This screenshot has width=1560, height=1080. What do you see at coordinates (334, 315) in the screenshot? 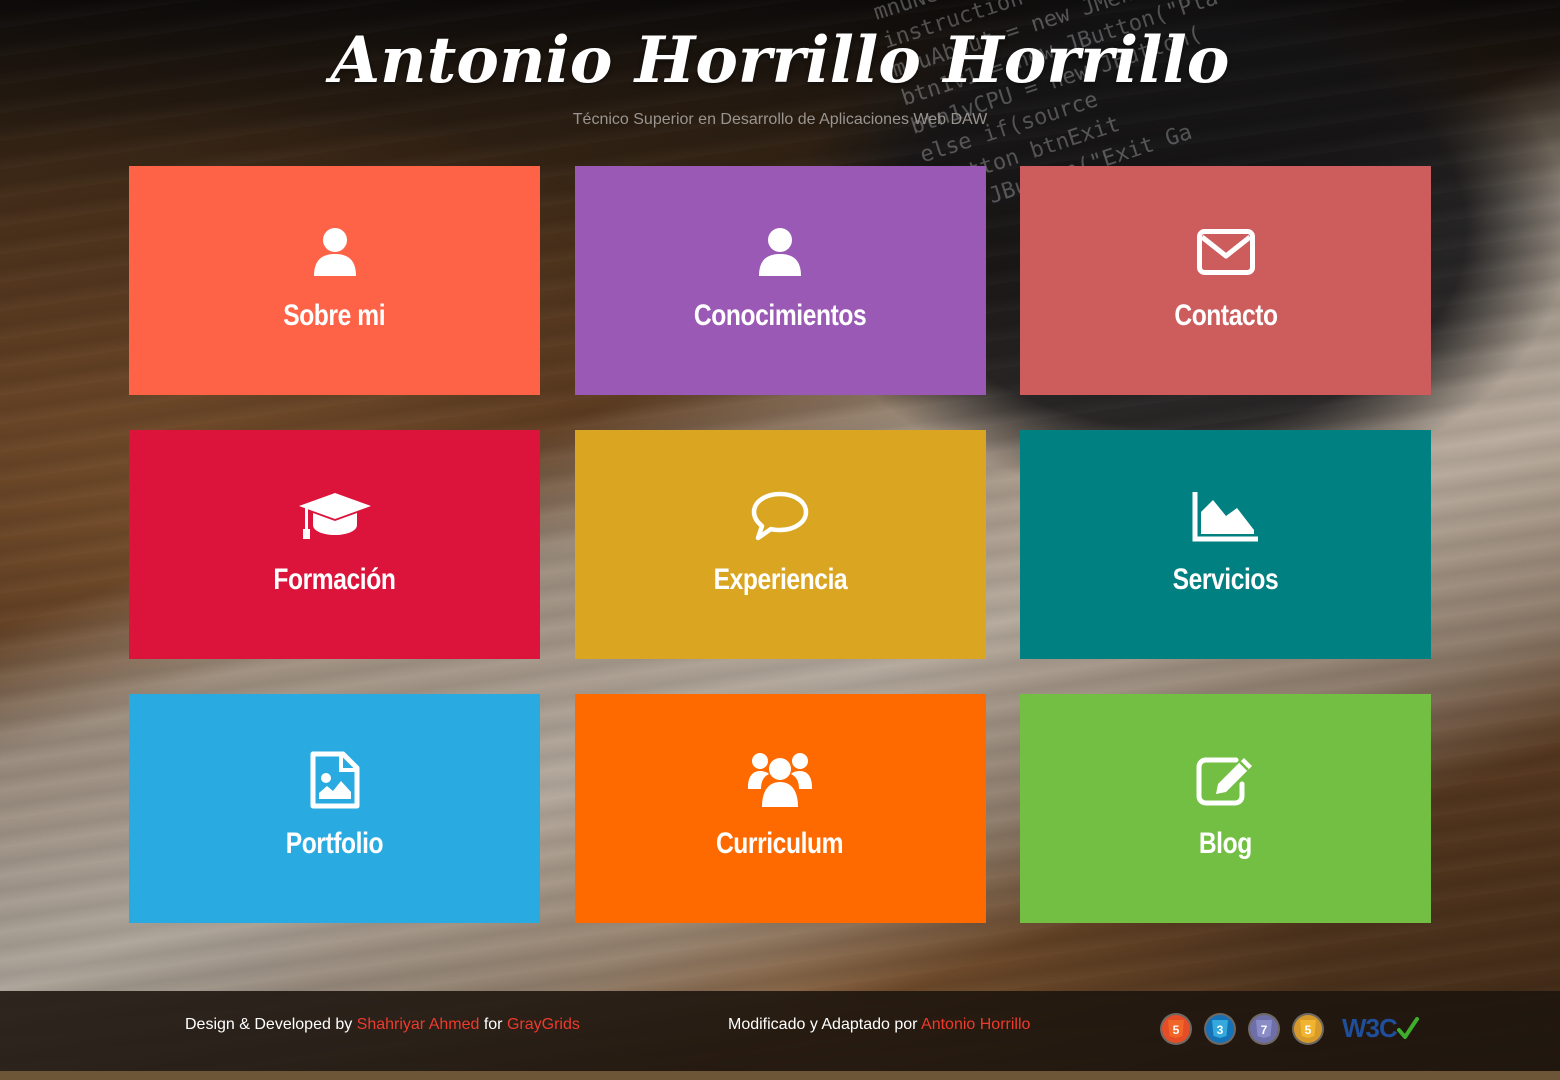
I see `tile-label: Sobre mi` at bounding box center [334, 315].